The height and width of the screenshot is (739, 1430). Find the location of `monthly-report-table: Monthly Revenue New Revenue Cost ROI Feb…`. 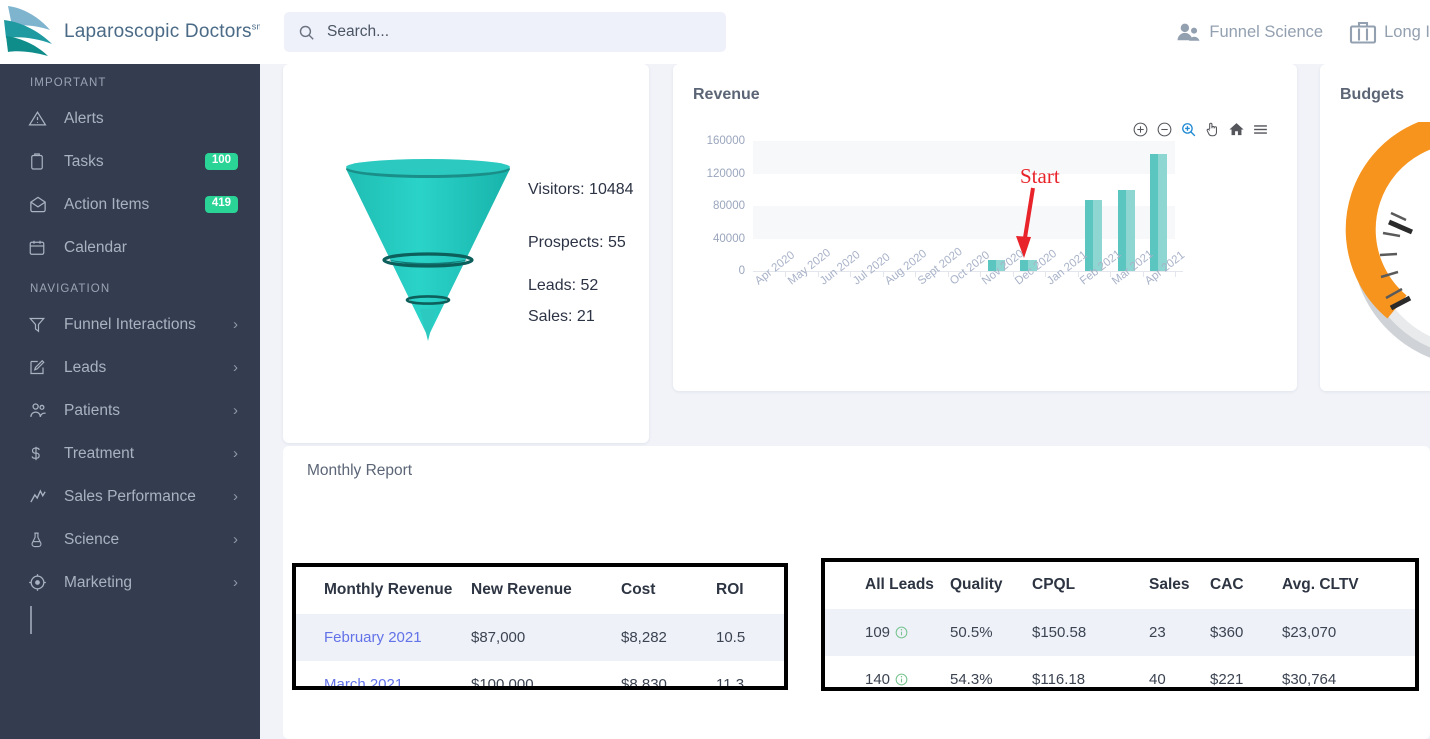

monthly-report-table: Monthly Revenue New Revenue Cost ROI Feb… is located at coordinates (540, 628).